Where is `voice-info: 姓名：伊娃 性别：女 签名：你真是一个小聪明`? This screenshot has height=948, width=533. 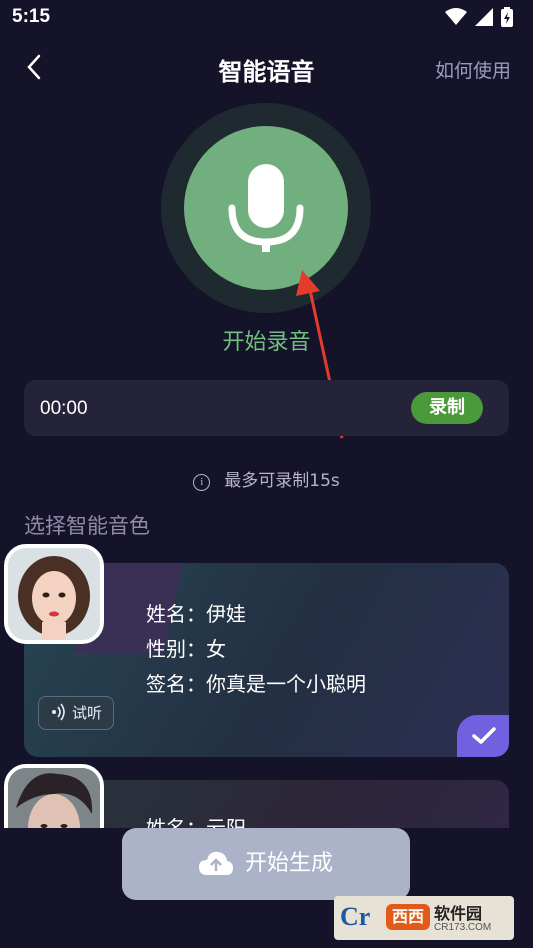
voice-info: 姓名：伊娃 性别：女 签名：你真是一个小聪明 is located at coordinates (256, 649).